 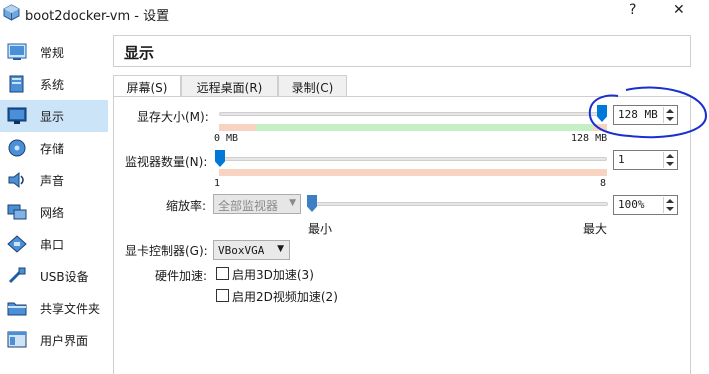 I want to click on sidebar-item-display: 显示, so click(x=54, y=116).